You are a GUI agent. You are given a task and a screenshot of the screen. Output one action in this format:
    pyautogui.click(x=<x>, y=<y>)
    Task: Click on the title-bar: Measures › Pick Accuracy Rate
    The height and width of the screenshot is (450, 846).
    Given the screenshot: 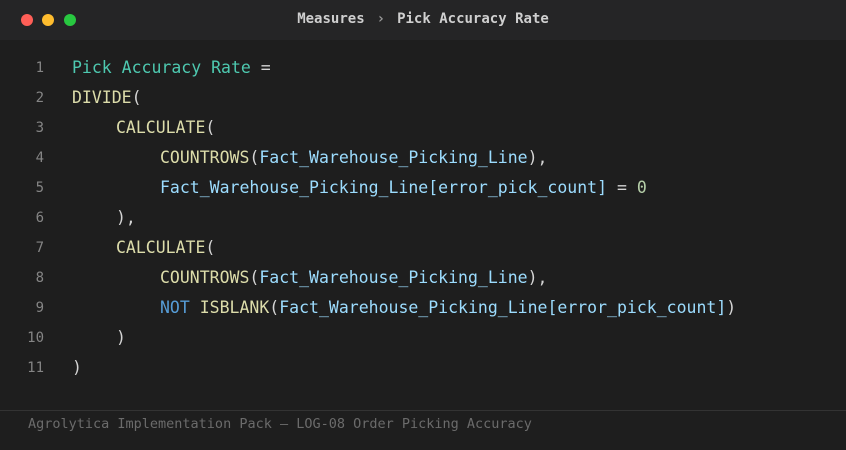 What is the action you would take?
    pyautogui.click(x=423, y=20)
    